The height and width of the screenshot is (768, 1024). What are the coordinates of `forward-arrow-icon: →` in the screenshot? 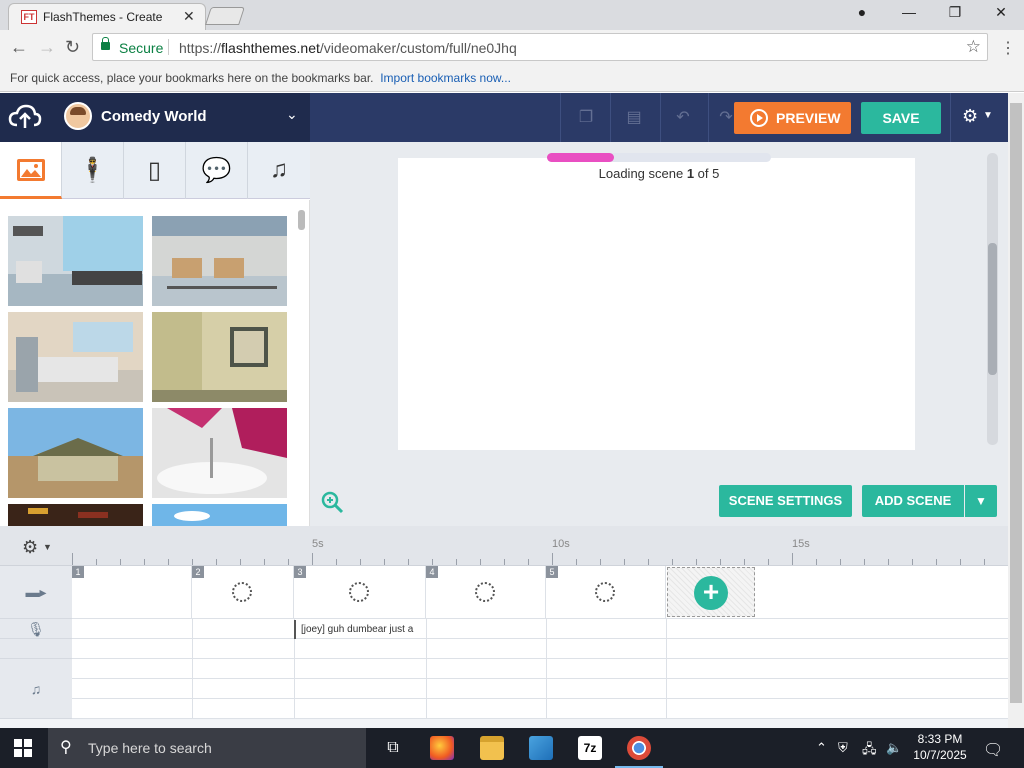 It's located at (47, 47).